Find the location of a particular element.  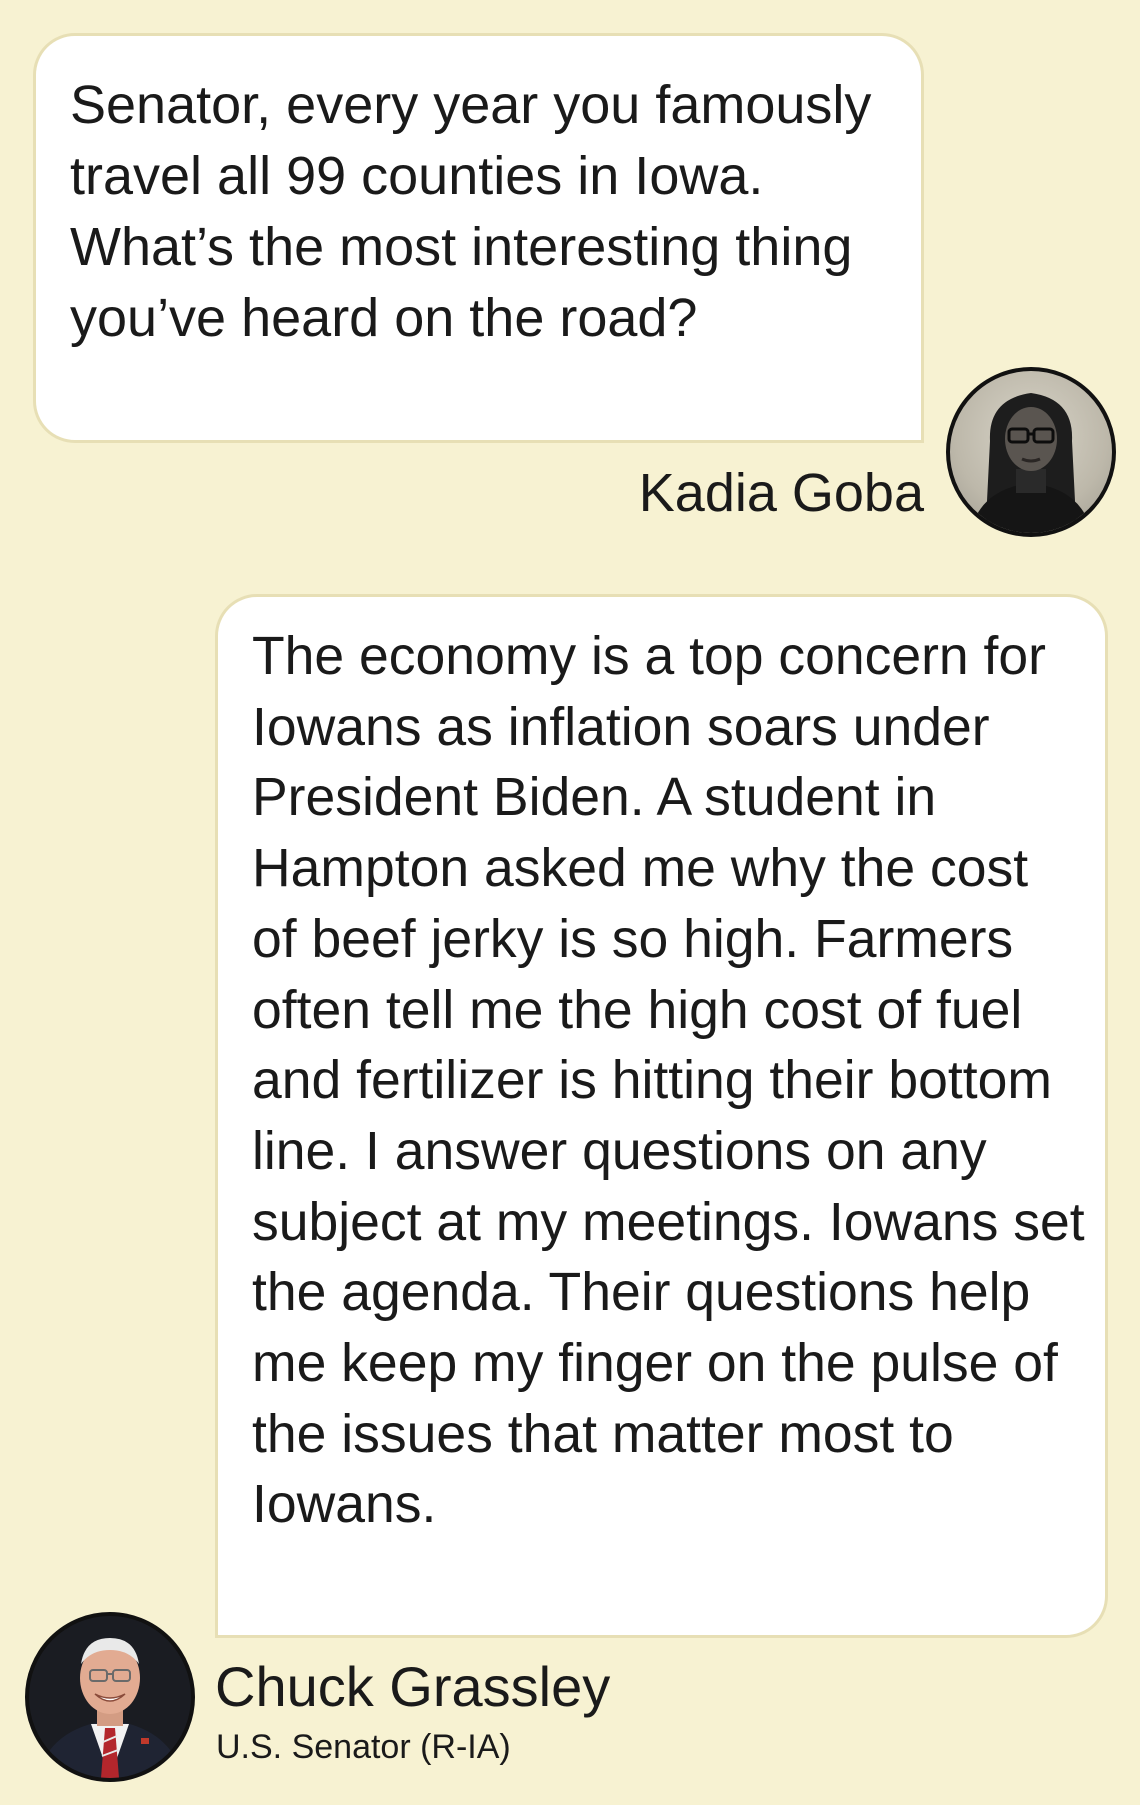

answerer-name: Chuck Grassley is located at coordinates (413, 1686).